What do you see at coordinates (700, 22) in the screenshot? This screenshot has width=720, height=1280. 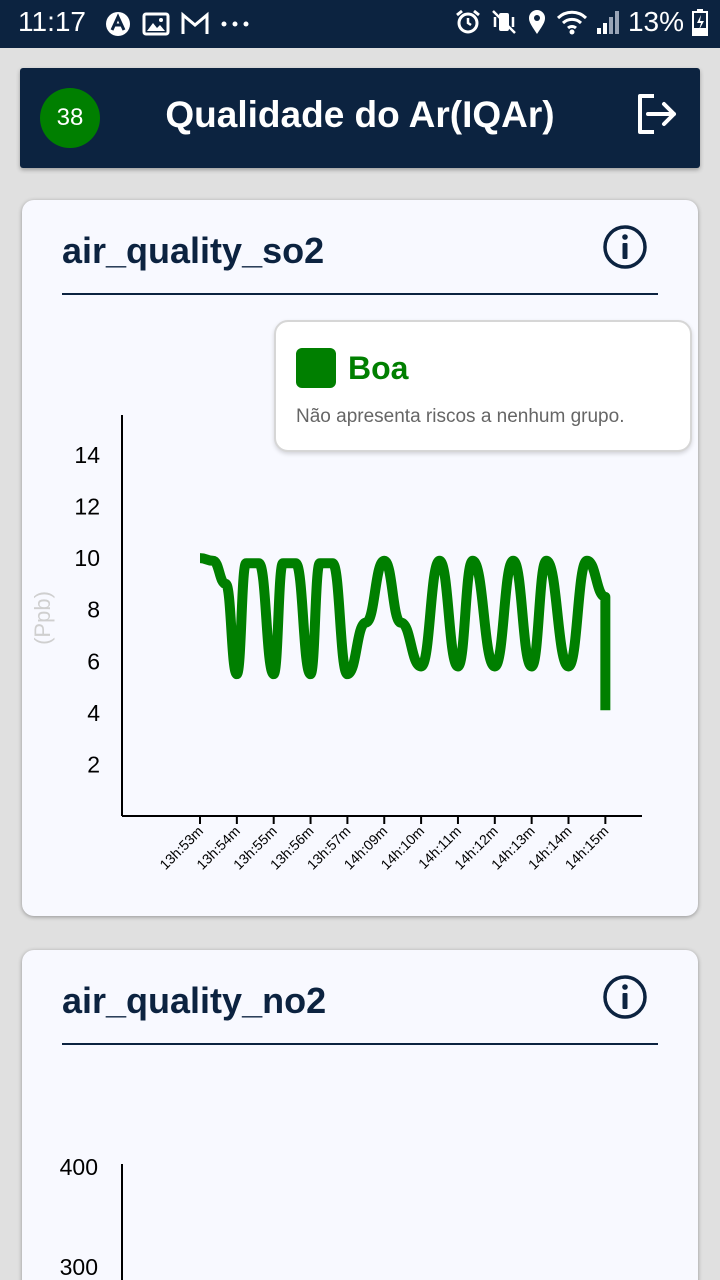 I see `battery-charging-icon` at bounding box center [700, 22].